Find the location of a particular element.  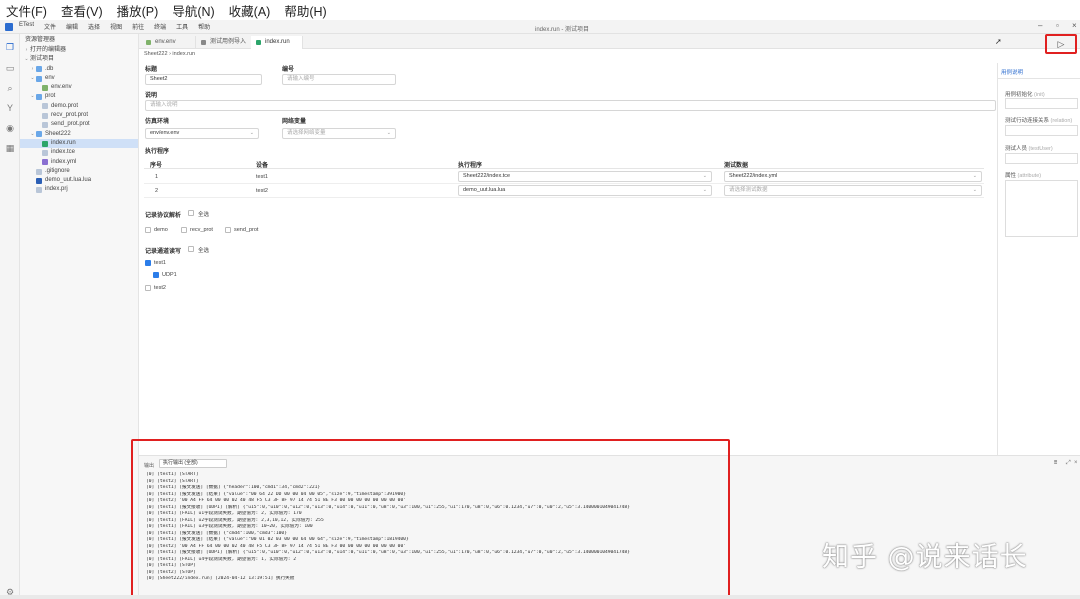

tab-case-description: 用例说明 is located at coordinates (1012, 72).